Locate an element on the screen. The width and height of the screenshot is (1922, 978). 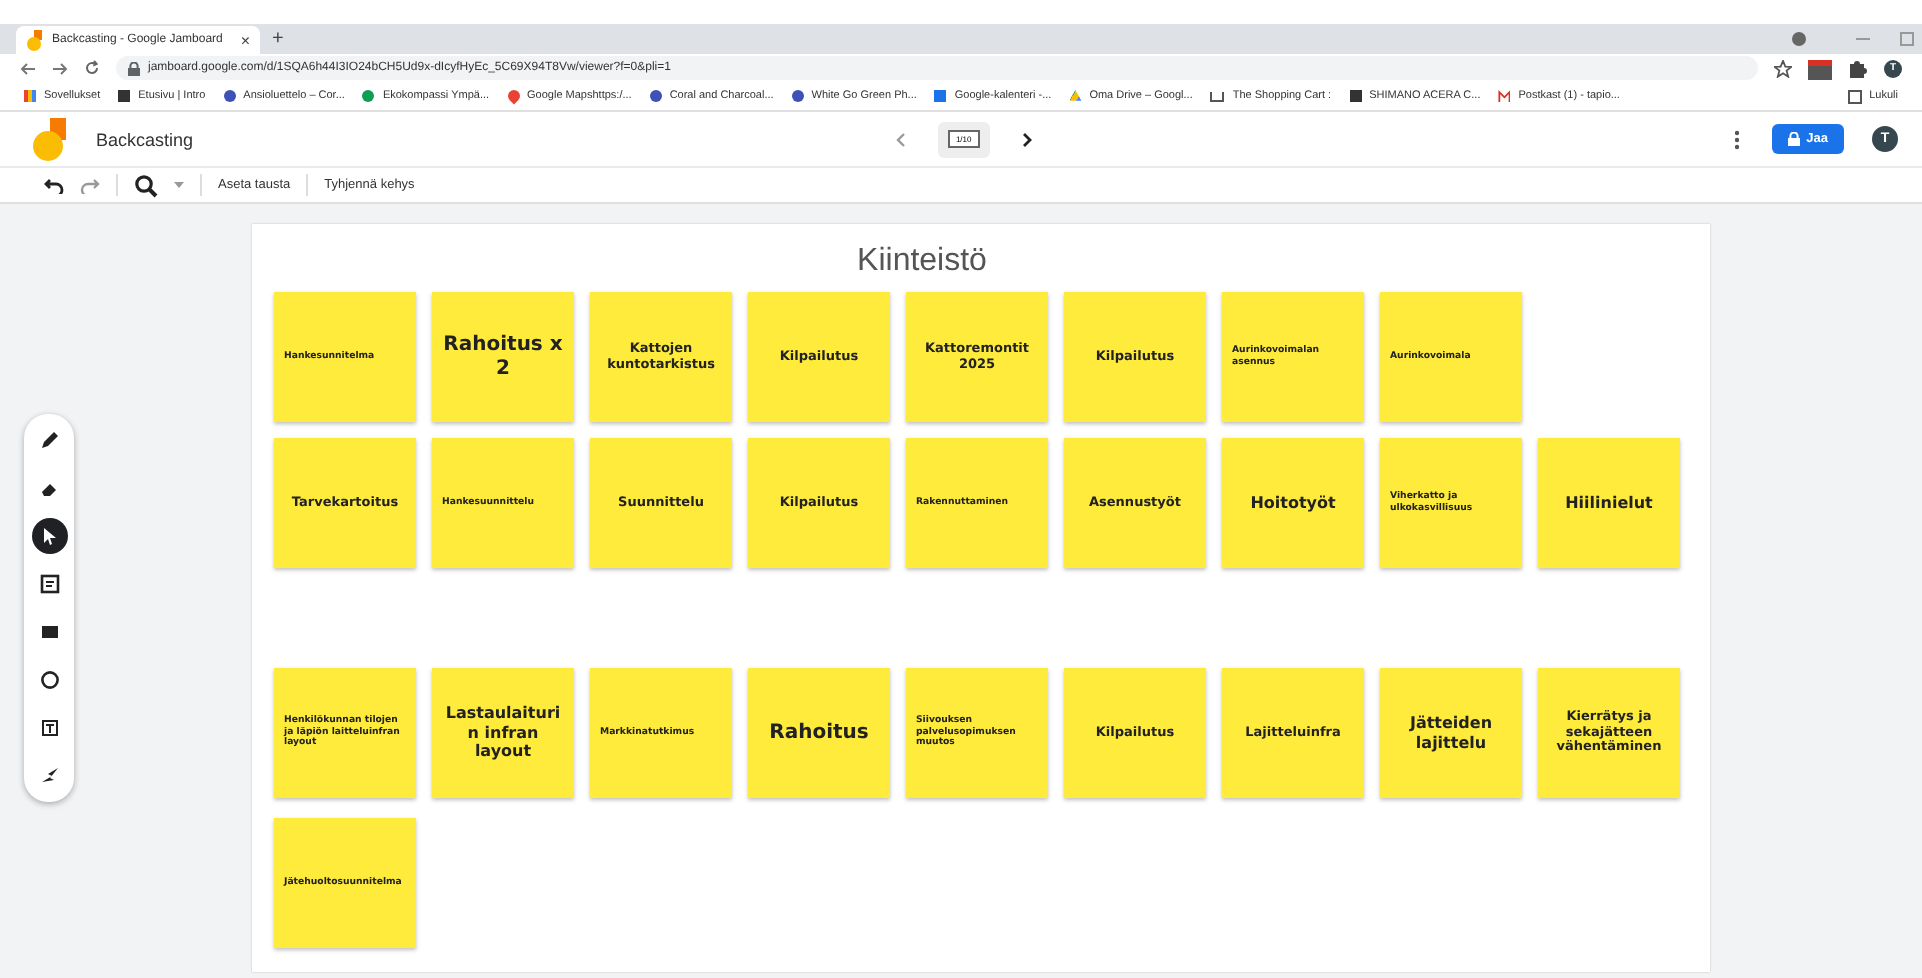
forward-icon is located at coordinates (60, 68).